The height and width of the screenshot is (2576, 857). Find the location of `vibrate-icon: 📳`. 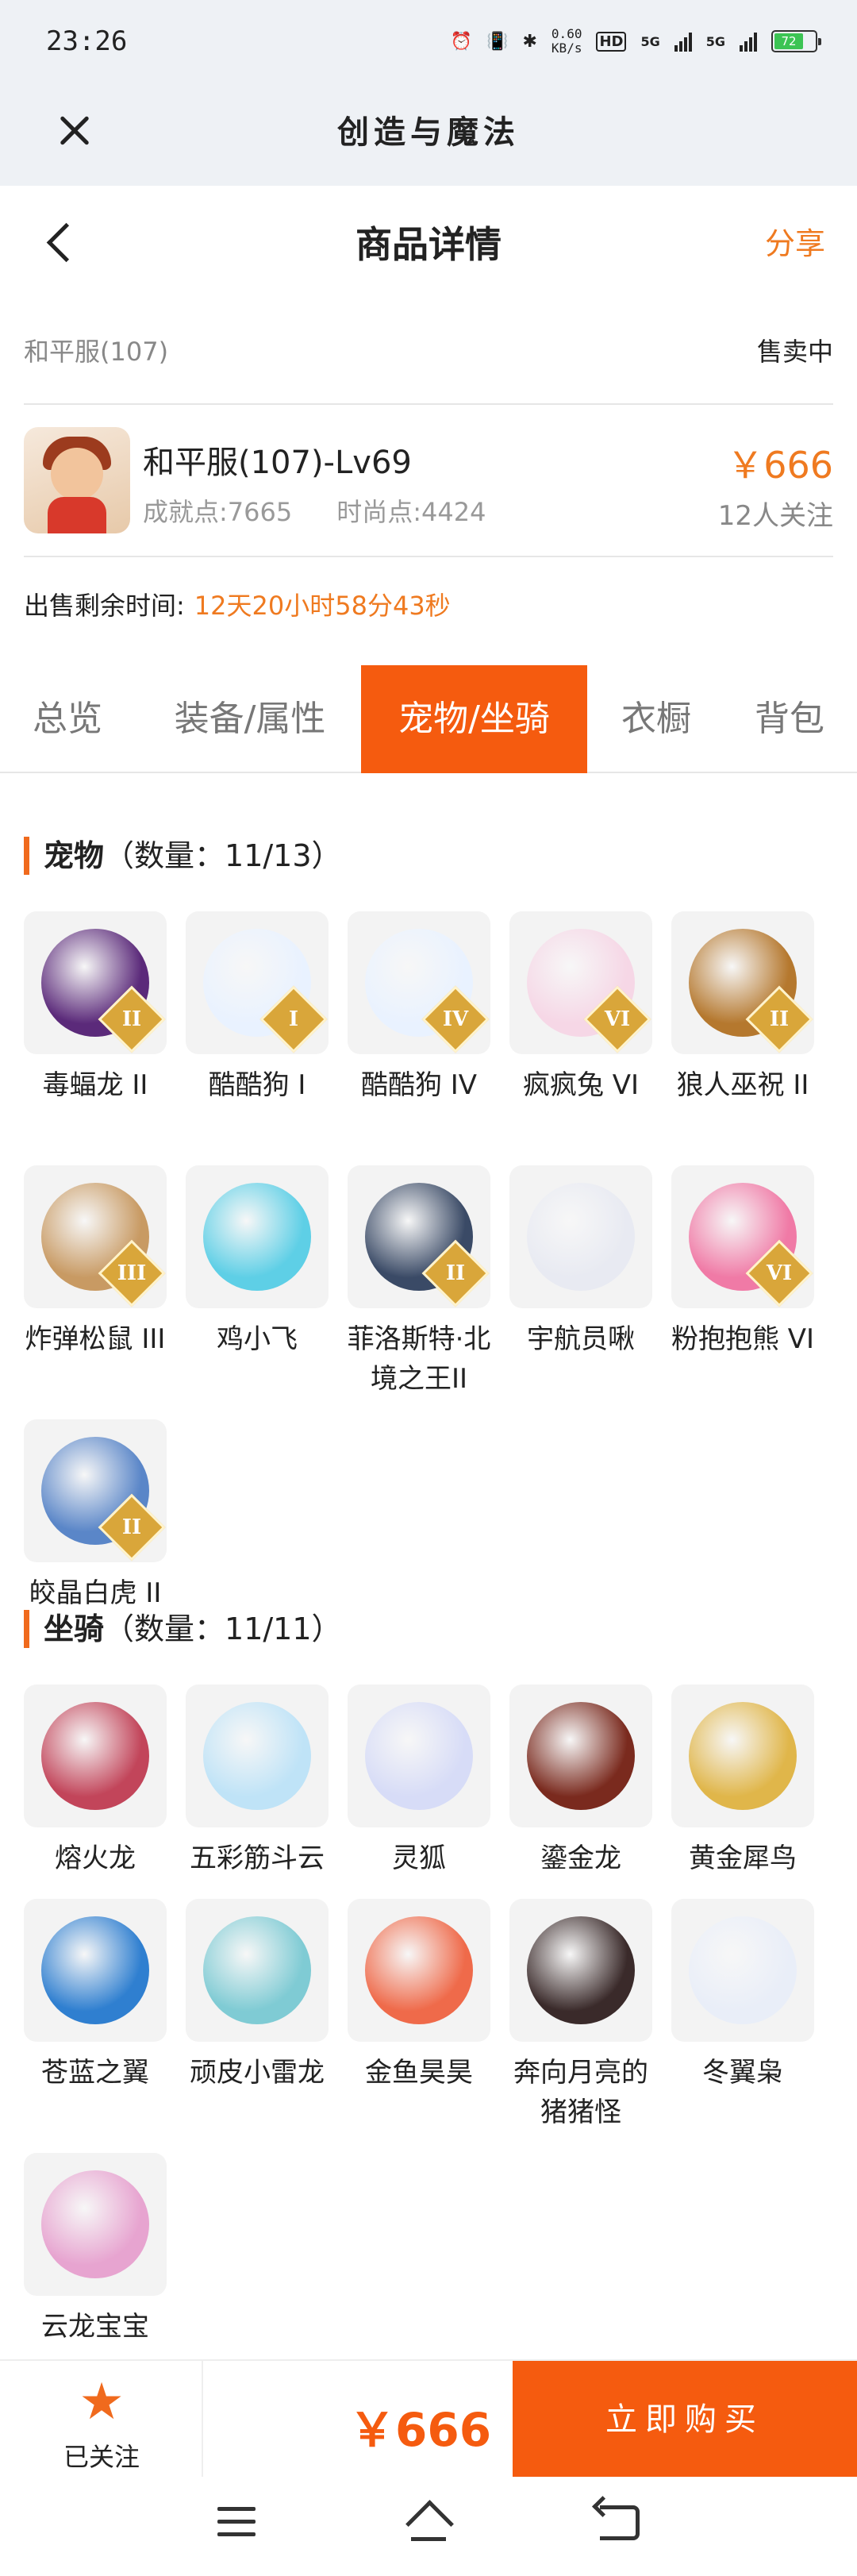

vibrate-icon: 📳 is located at coordinates (497, 41).